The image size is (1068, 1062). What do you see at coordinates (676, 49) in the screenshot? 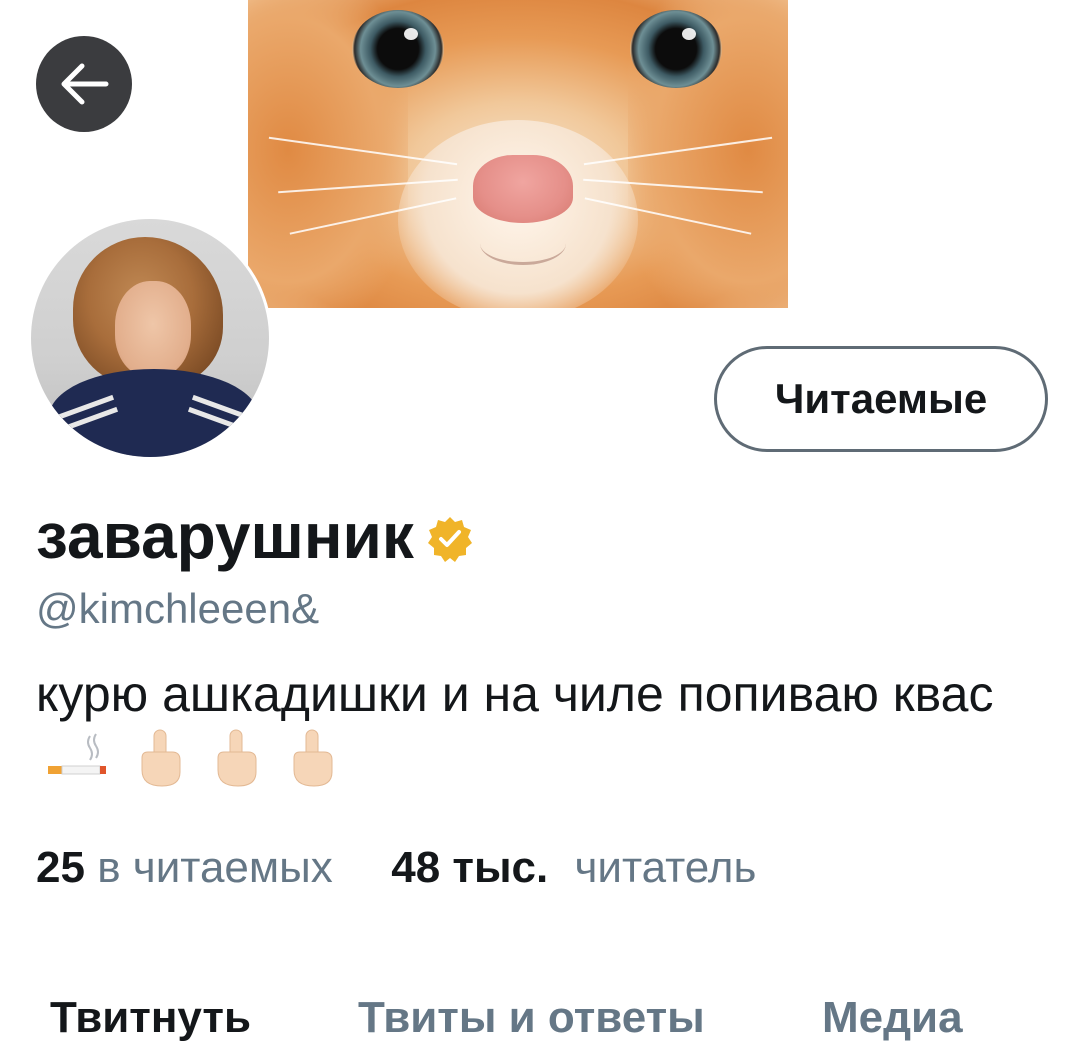
I see `banner-cat-right-eye` at bounding box center [676, 49].